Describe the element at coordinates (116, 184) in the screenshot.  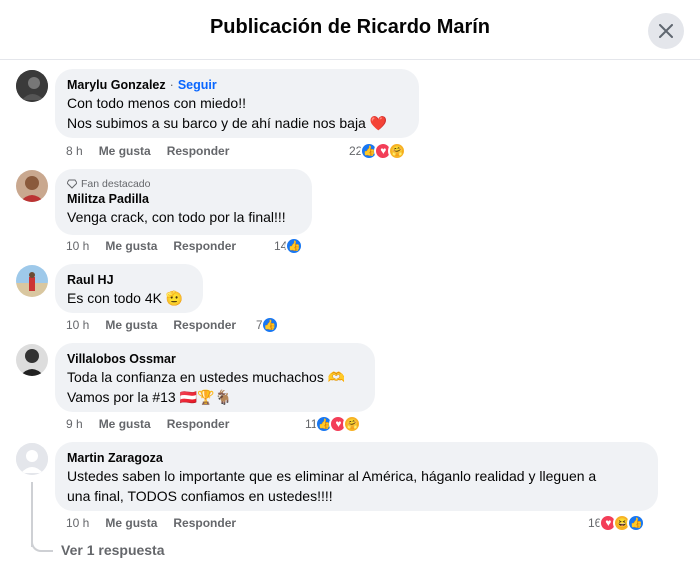
I see `badge-label: Fan destacado` at that location.